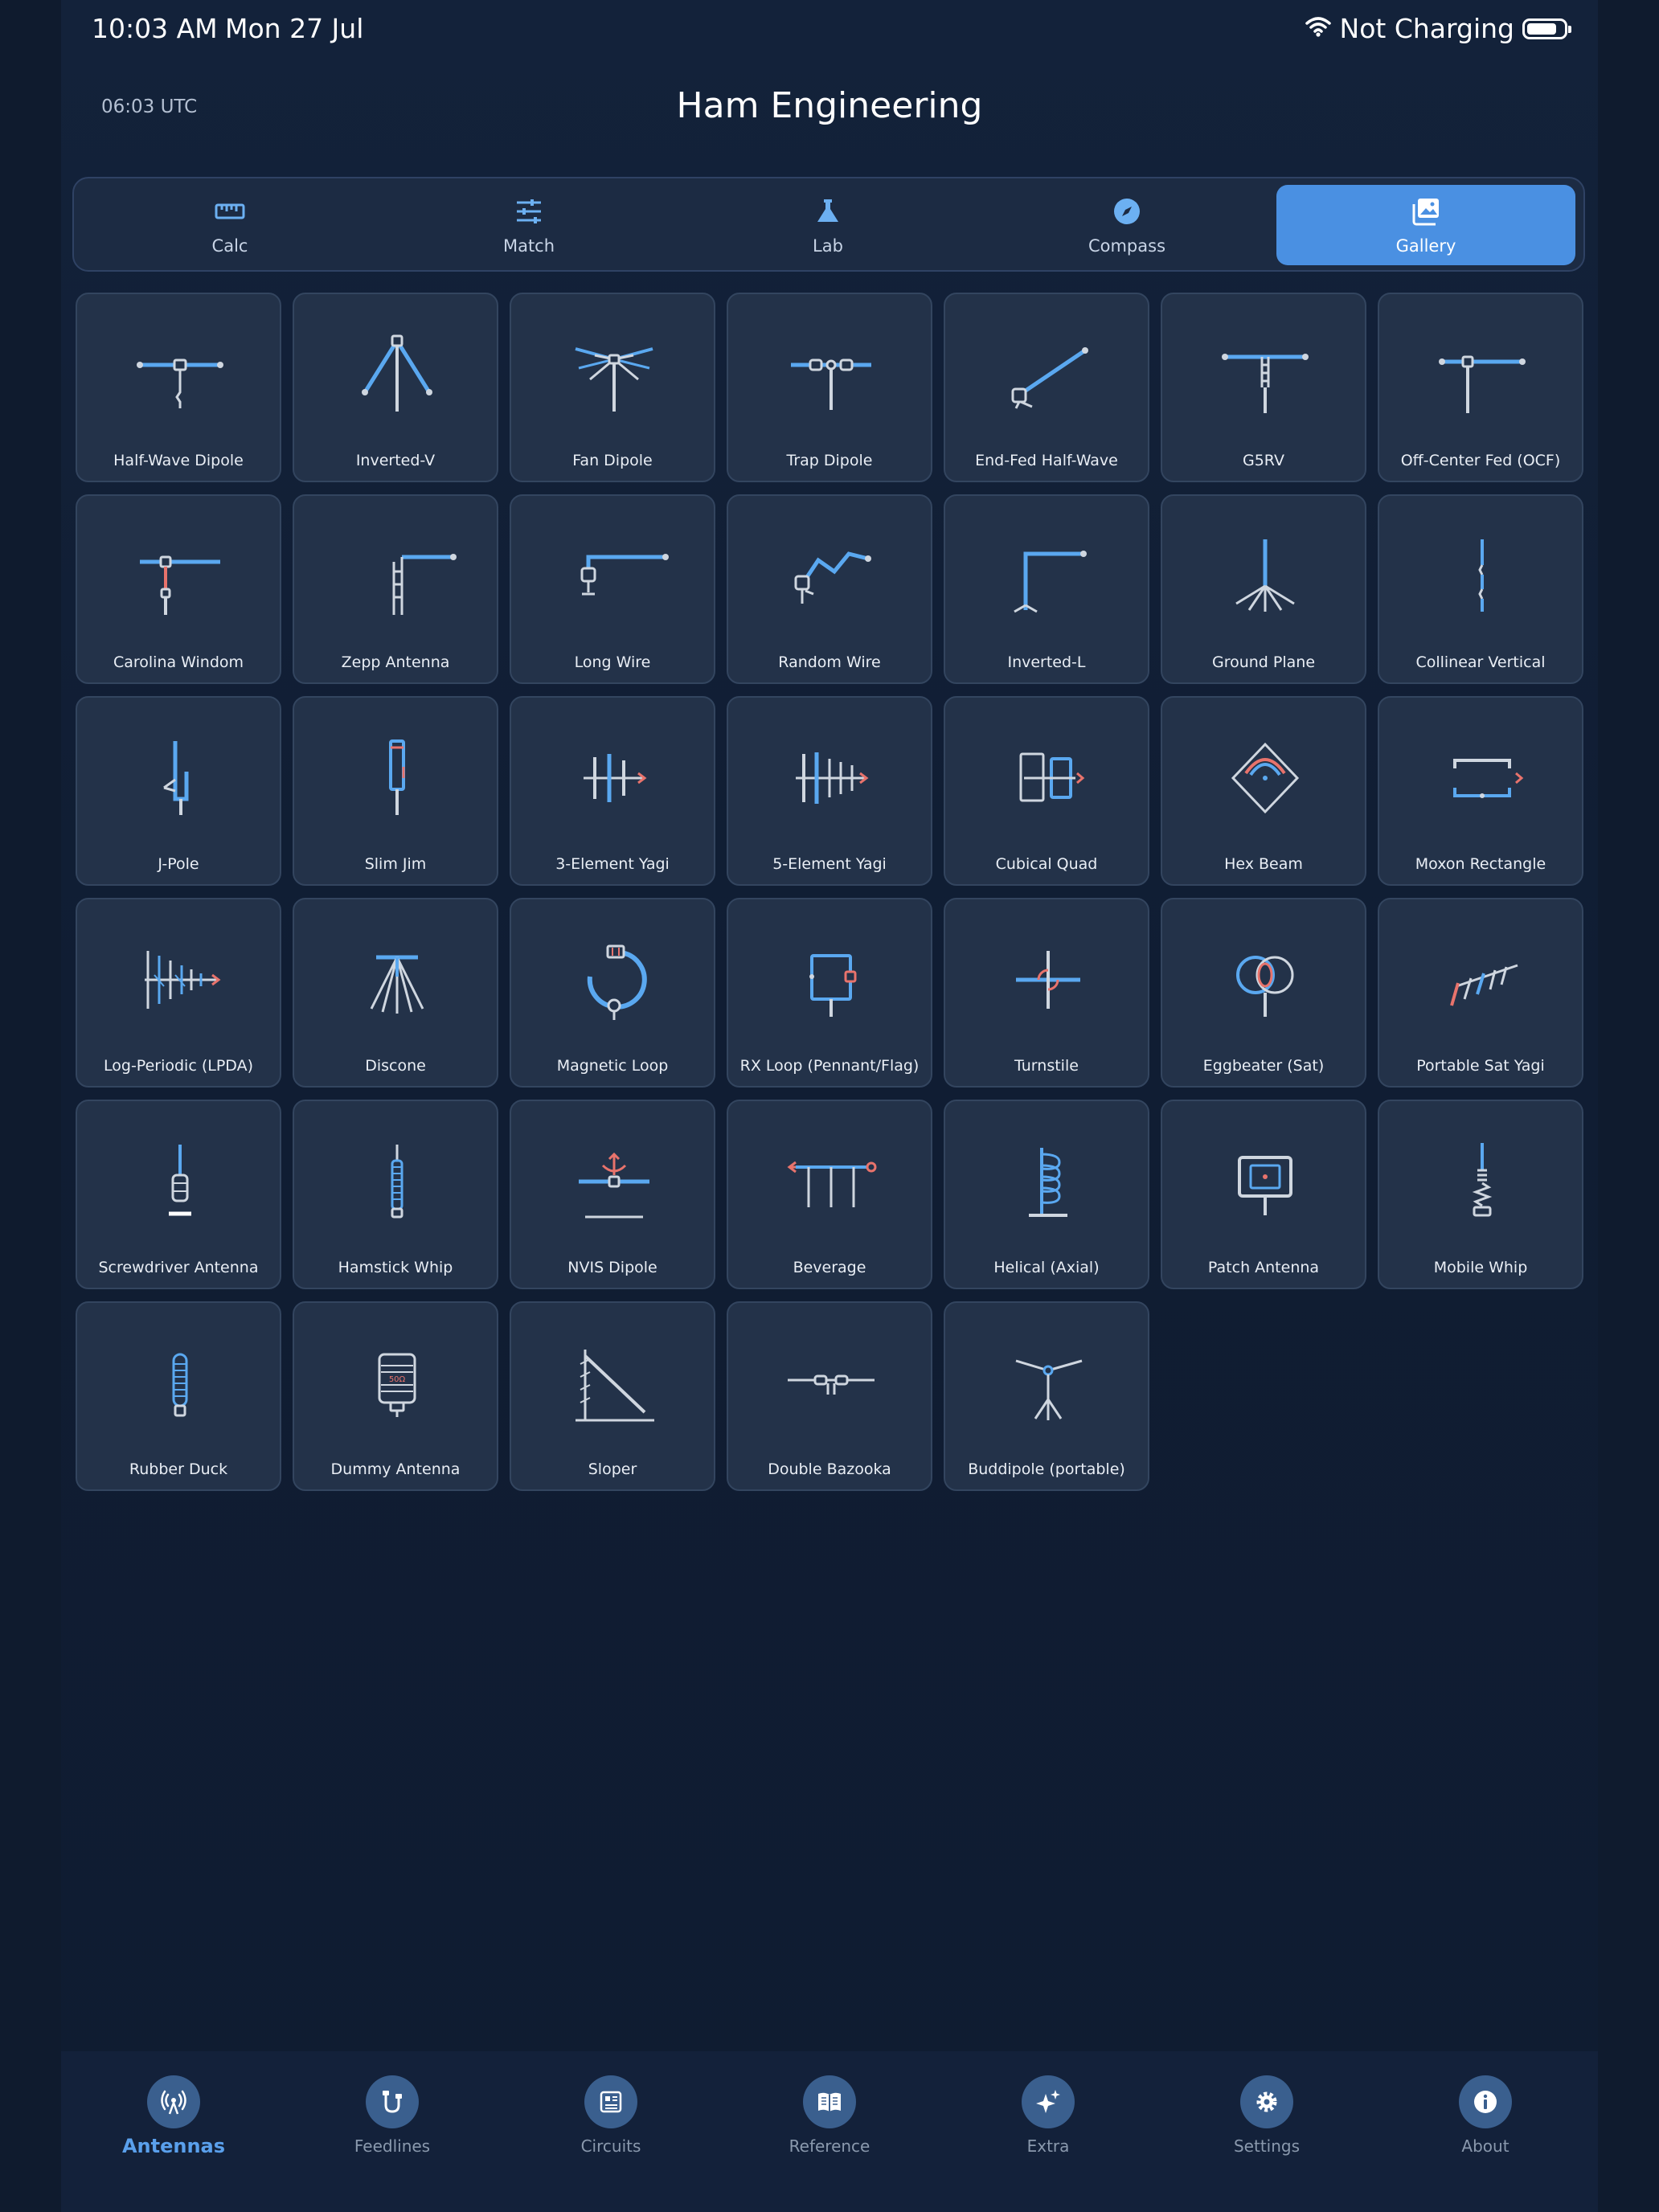 Image resolution: width=1659 pixels, height=2212 pixels. What do you see at coordinates (178, 1267) in the screenshot?
I see `card-label: Screwdriver Antenna` at bounding box center [178, 1267].